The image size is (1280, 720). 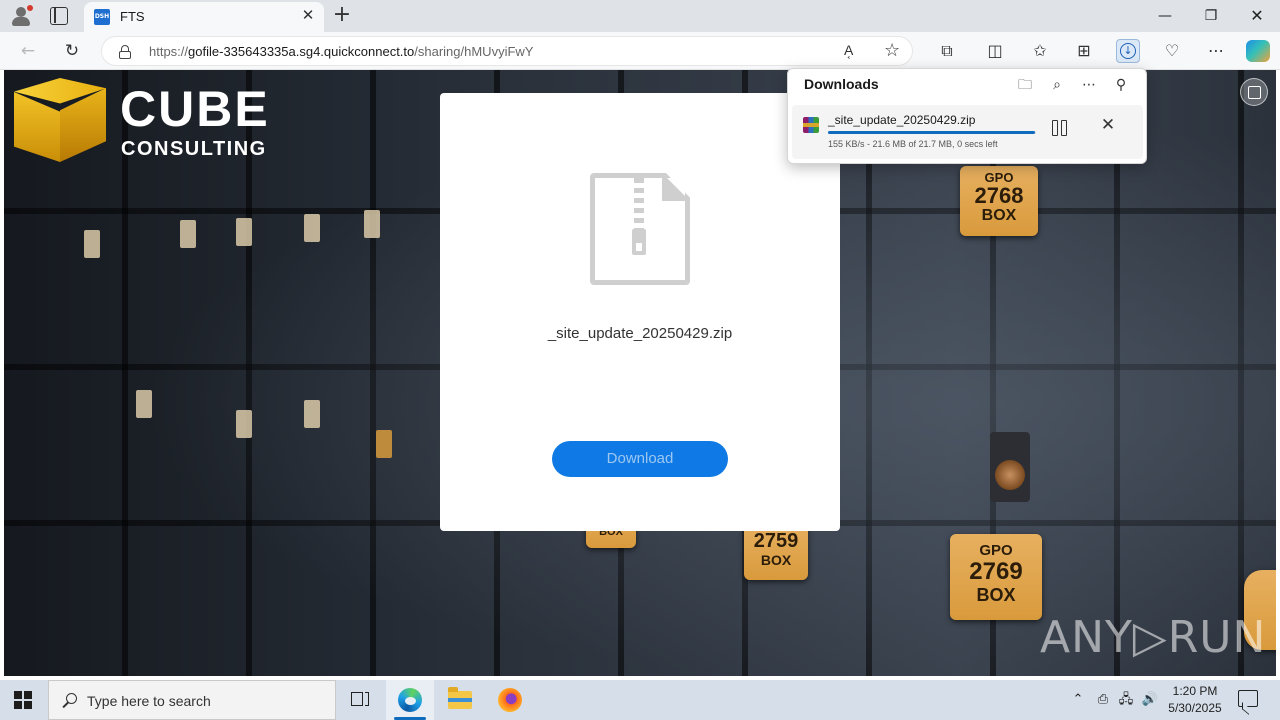 I want to click on search-icon: ⌕, so click(x=1057, y=85).